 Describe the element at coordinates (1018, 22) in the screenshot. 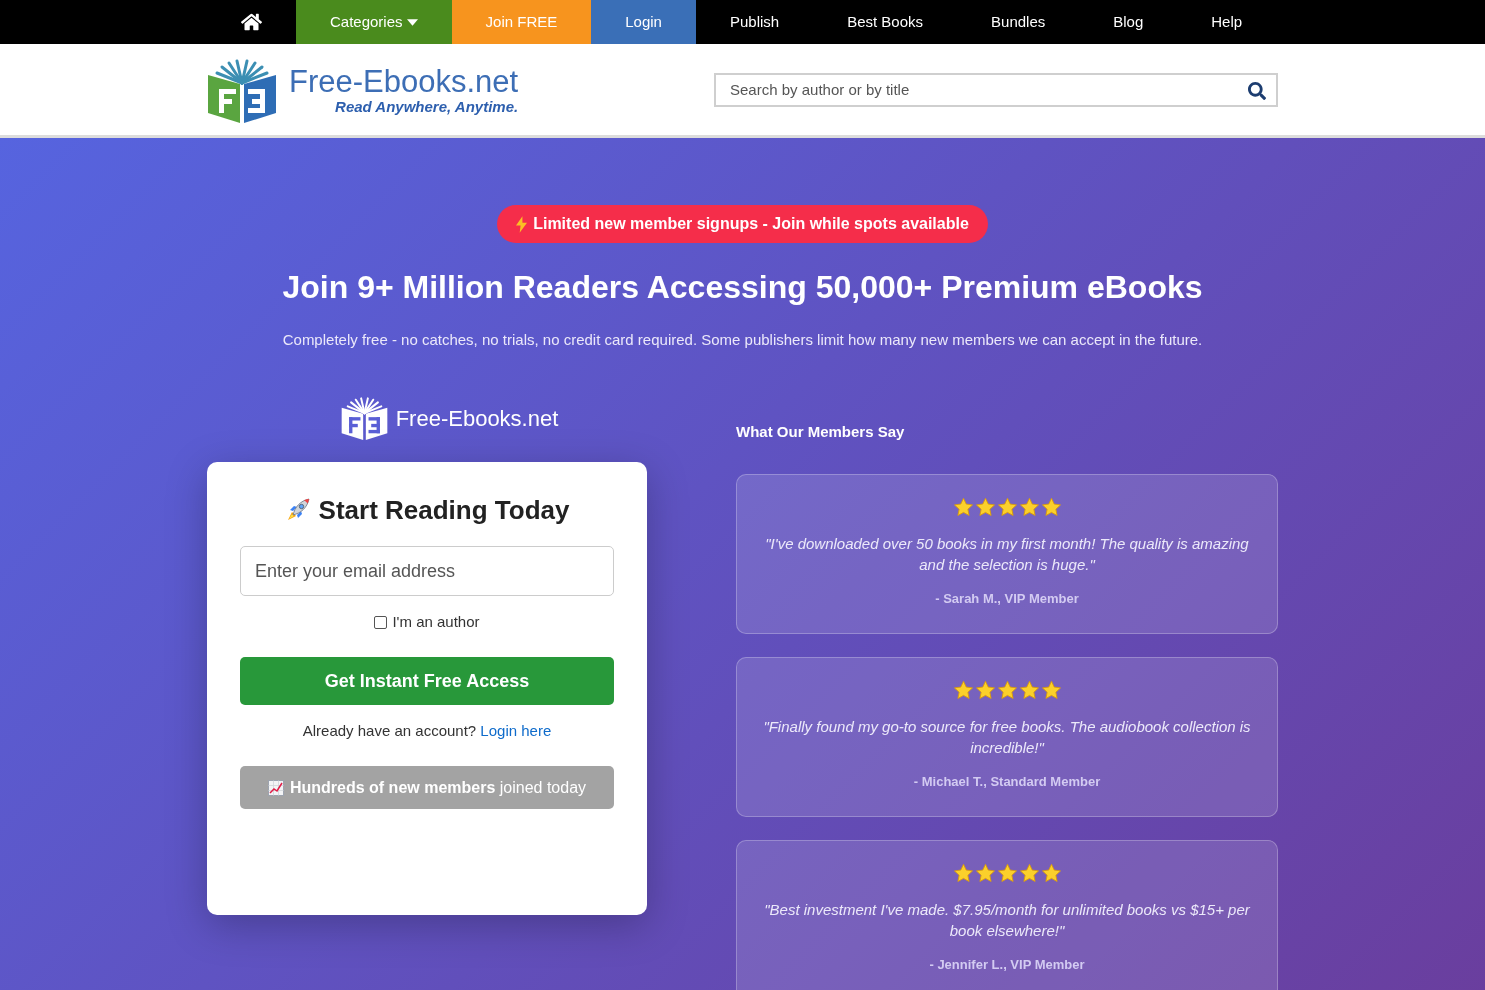

I see `nav-link: Bundles` at that location.